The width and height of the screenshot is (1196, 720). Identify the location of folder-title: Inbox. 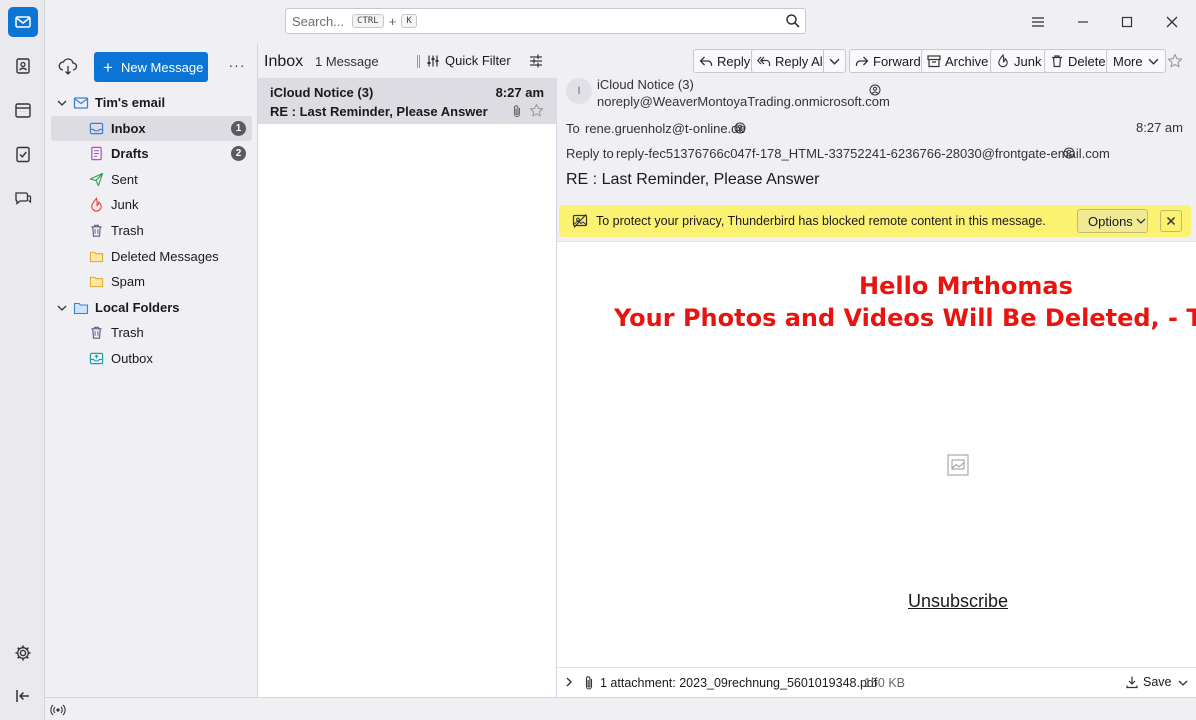
(284, 61).